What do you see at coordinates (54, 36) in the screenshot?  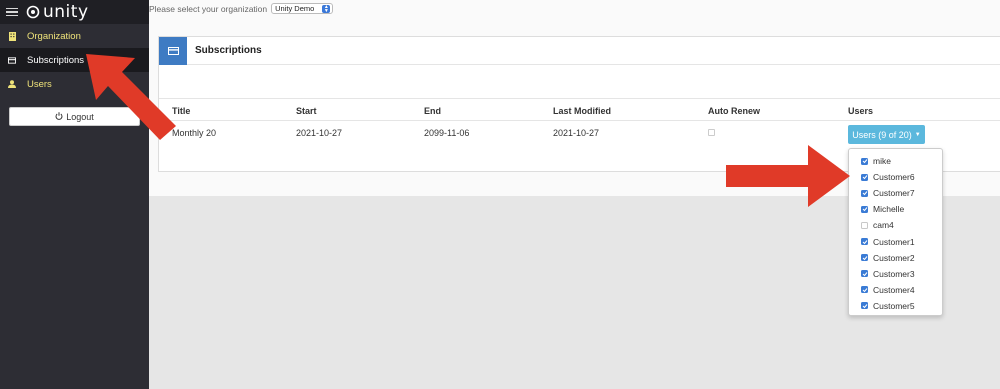 I see `sidebar-item-label: Organization` at bounding box center [54, 36].